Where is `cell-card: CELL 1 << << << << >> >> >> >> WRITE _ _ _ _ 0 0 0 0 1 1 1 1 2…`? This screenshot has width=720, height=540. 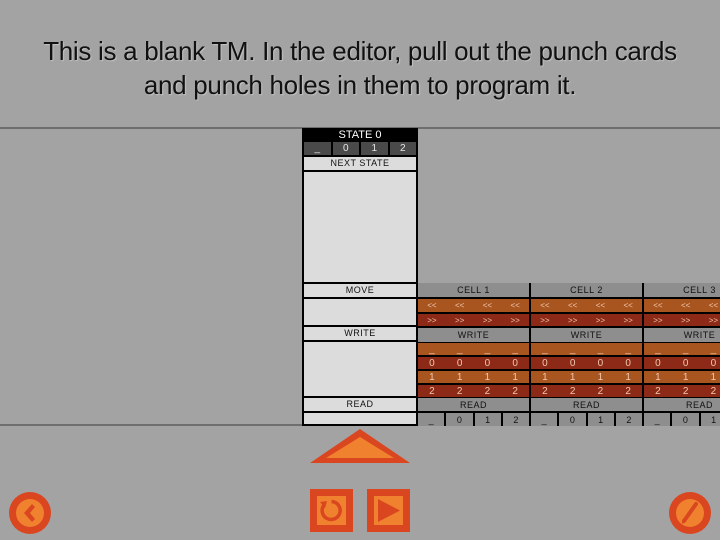
cell-card: CELL 1 << << << << >> >> >> >> WRITE _ _ _ _ 0 0 0 0 1 1 1 1 2… is located at coordinates (474, 354).